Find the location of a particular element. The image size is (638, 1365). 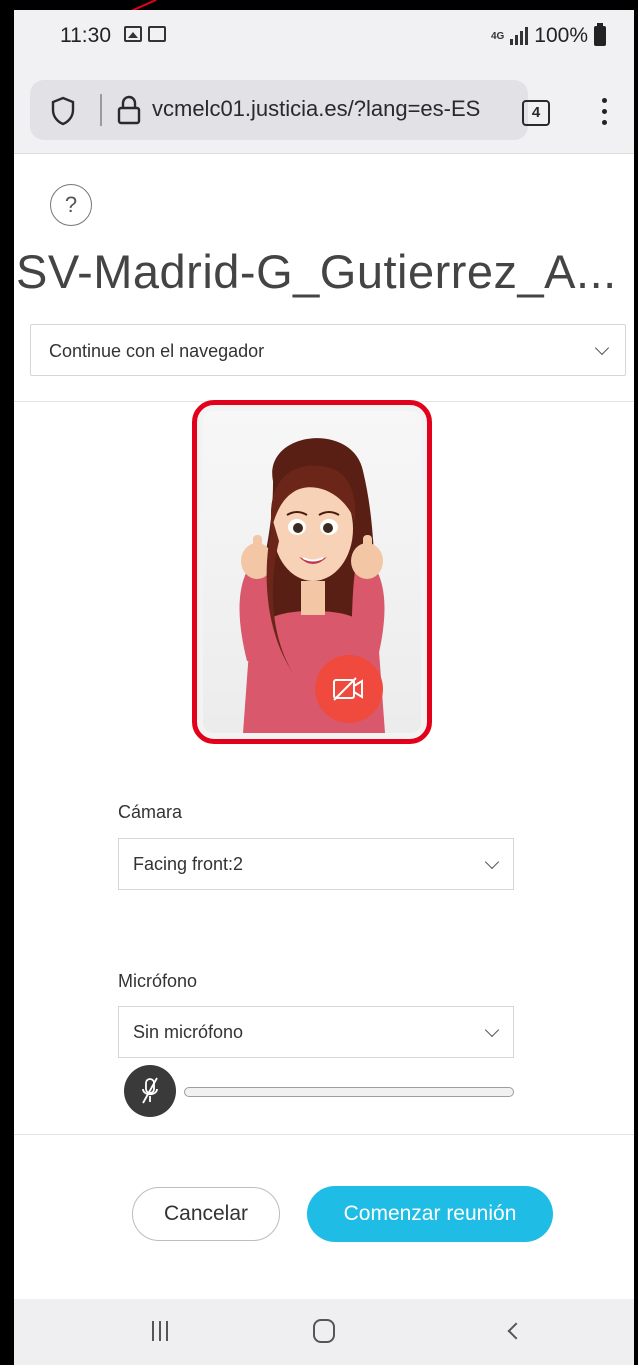

battery-icon is located at coordinates (600, 34).